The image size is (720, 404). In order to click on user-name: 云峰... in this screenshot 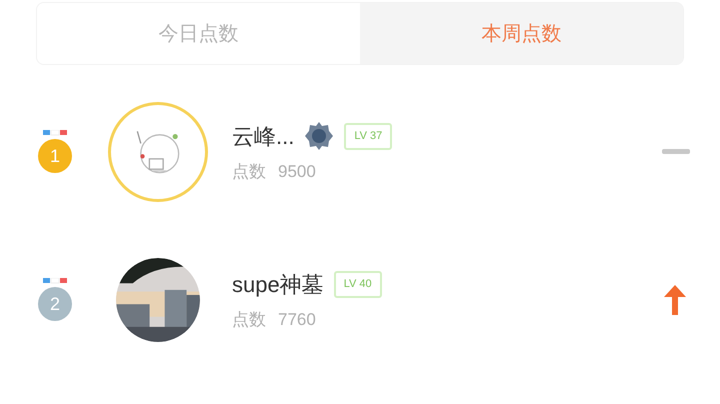, I will do `click(263, 136)`.